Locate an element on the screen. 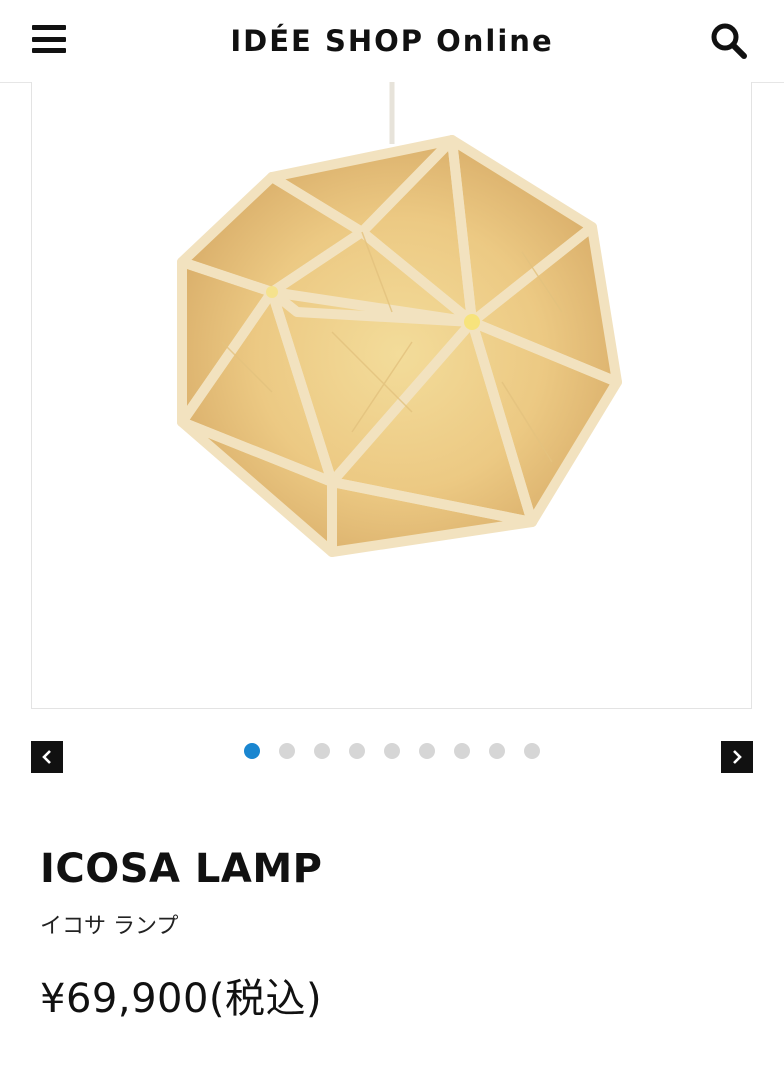 The width and height of the screenshot is (784, 1080). product-name-ja: イコサ ランプ is located at coordinates (109, 926).